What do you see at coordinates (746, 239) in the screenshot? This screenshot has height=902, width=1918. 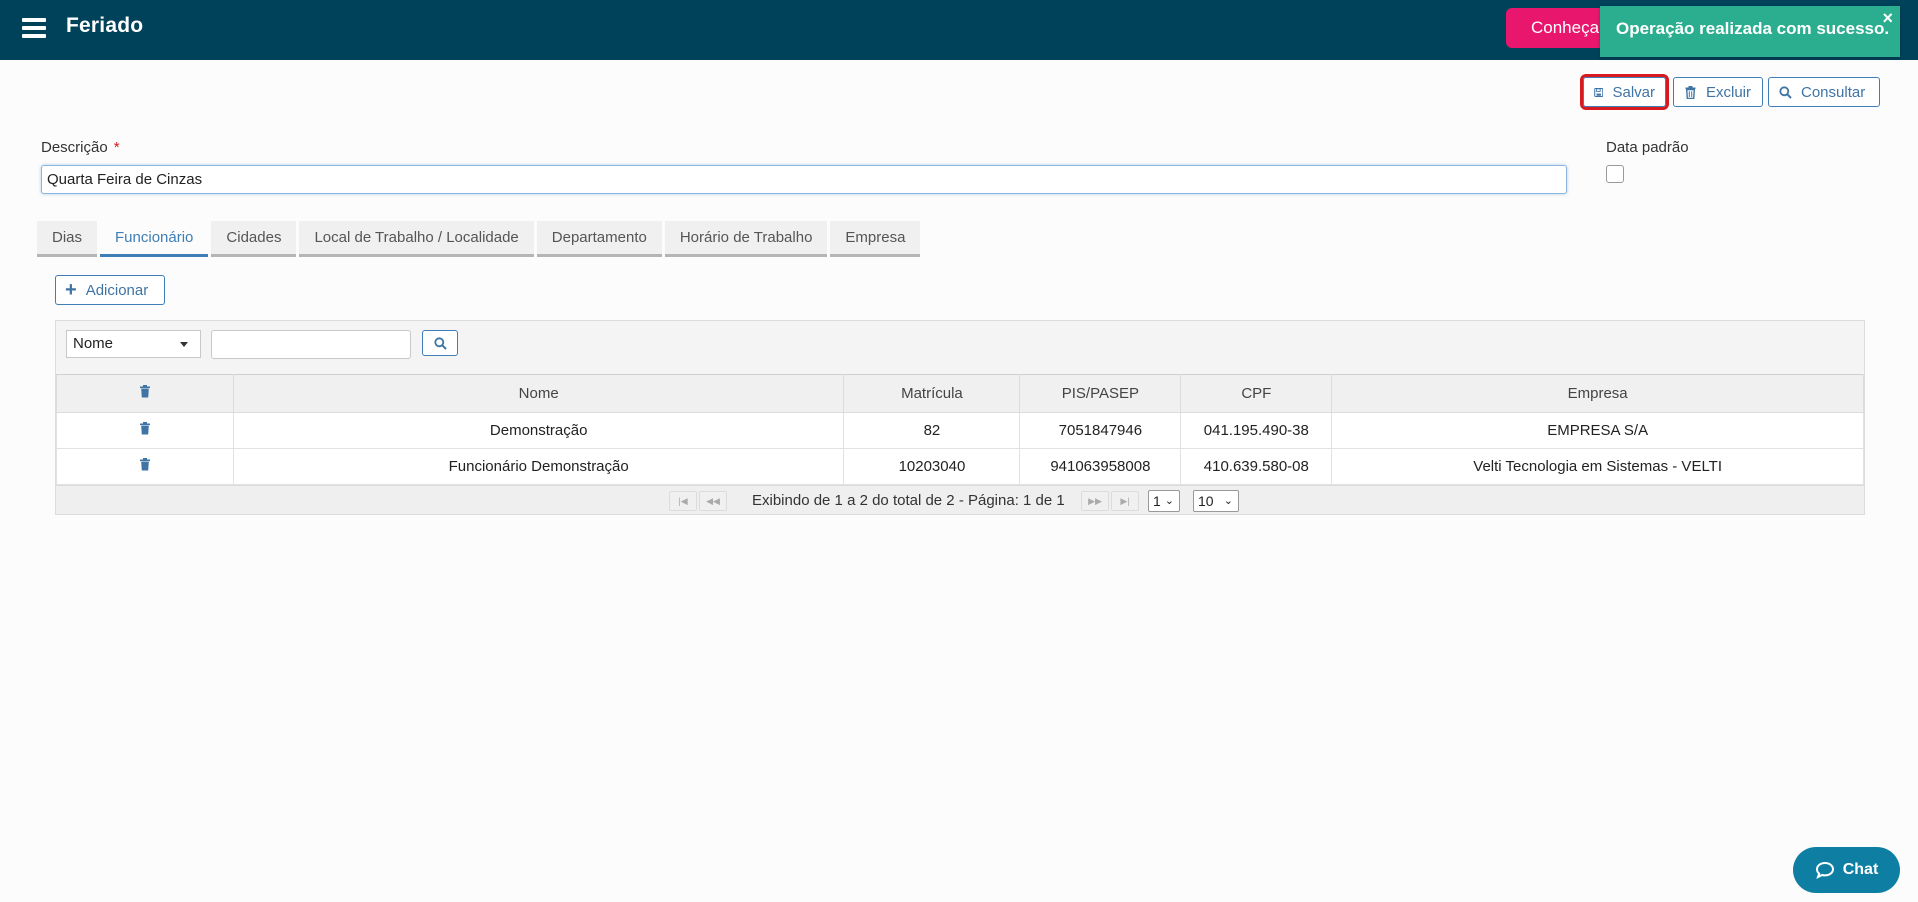 I see `tab-horario-de-trabalho: Horário de Trabalho` at bounding box center [746, 239].